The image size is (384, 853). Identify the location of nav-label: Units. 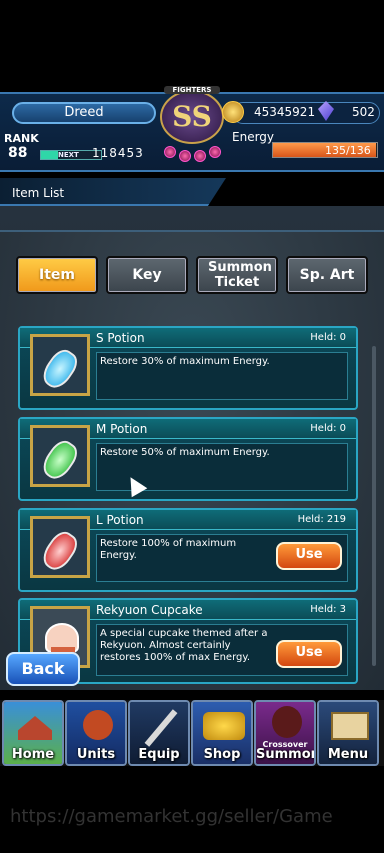
(96, 754).